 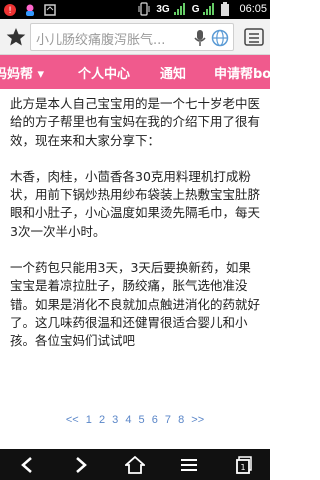 What do you see at coordinates (220, 38) in the screenshot?
I see `globe-icon` at bounding box center [220, 38].